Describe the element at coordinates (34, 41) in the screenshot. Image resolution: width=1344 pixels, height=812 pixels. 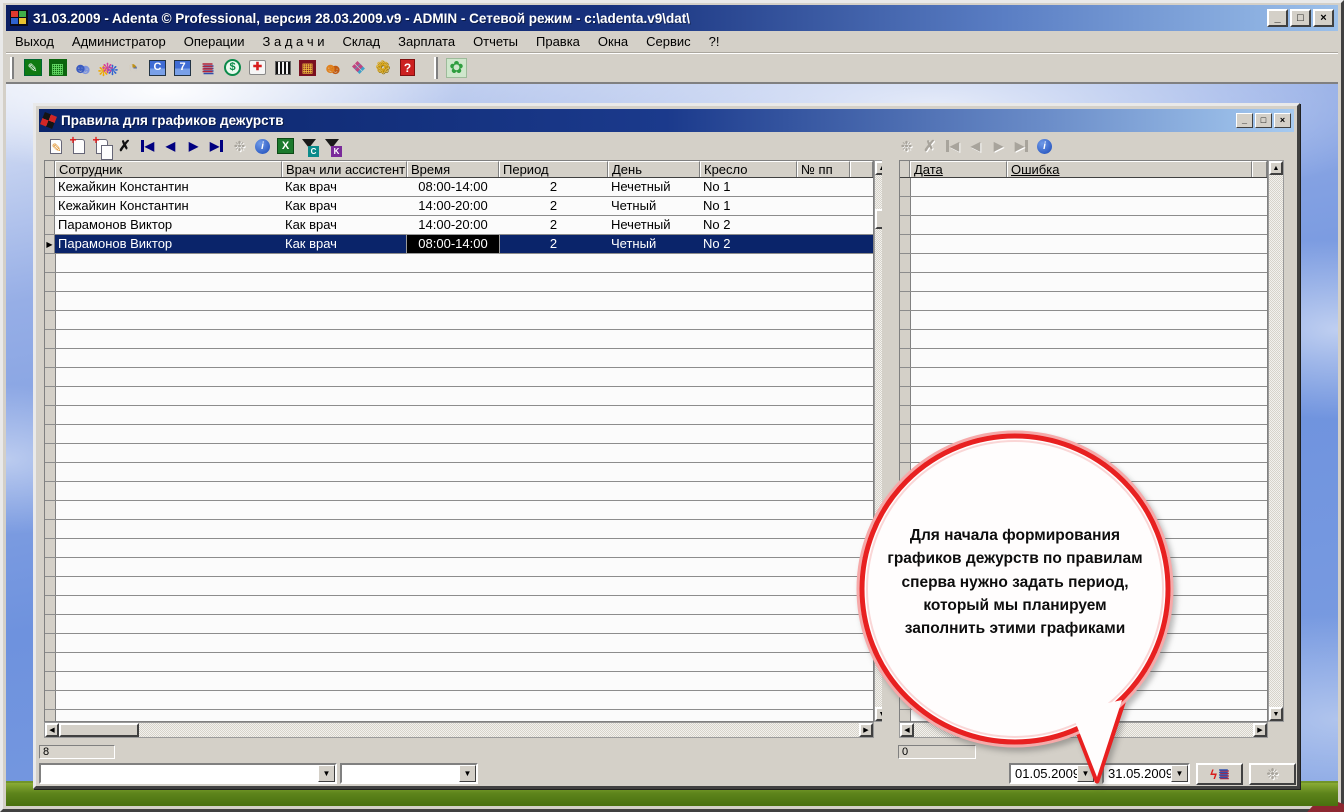
I see `menu-exit: Выход` at that location.